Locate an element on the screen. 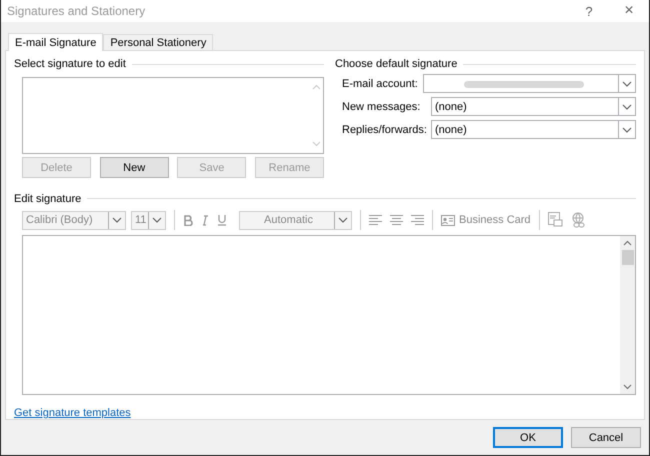 The height and width of the screenshot is (456, 650). dialog-button: Cancel is located at coordinates (606, 437).